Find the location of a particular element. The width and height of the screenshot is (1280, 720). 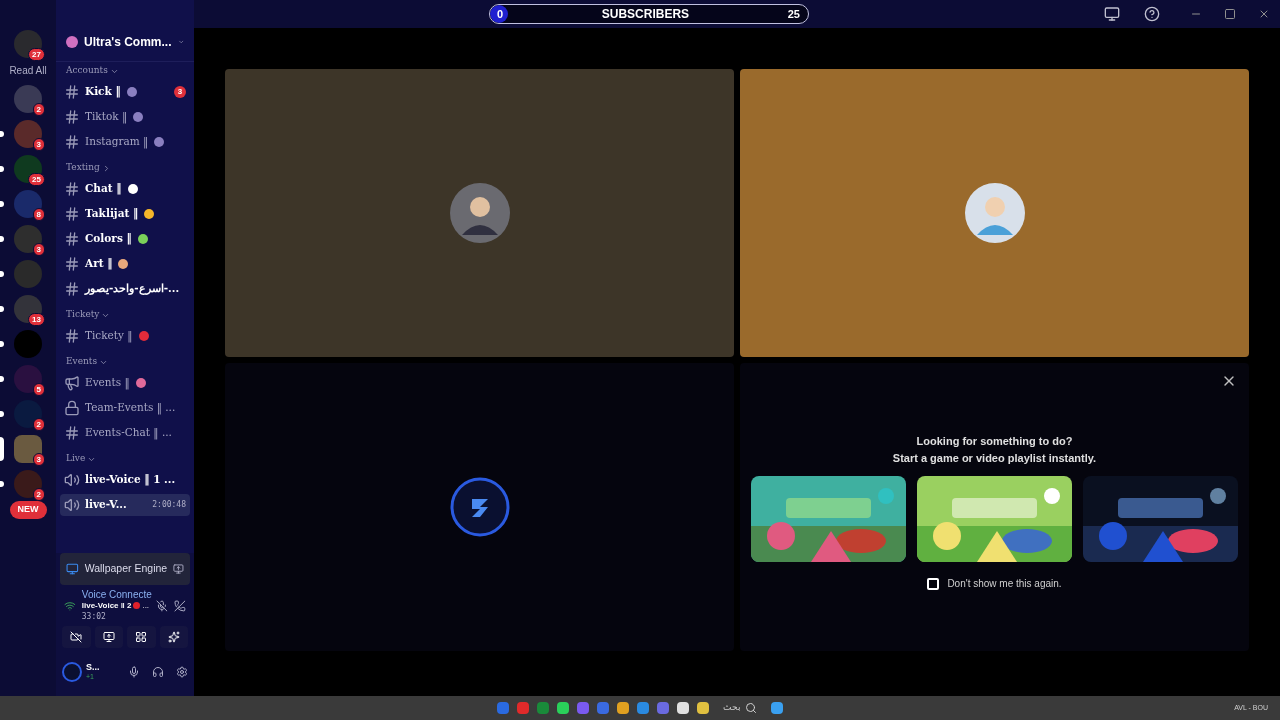

maximize-icon is located at coordinates (1230, 14).